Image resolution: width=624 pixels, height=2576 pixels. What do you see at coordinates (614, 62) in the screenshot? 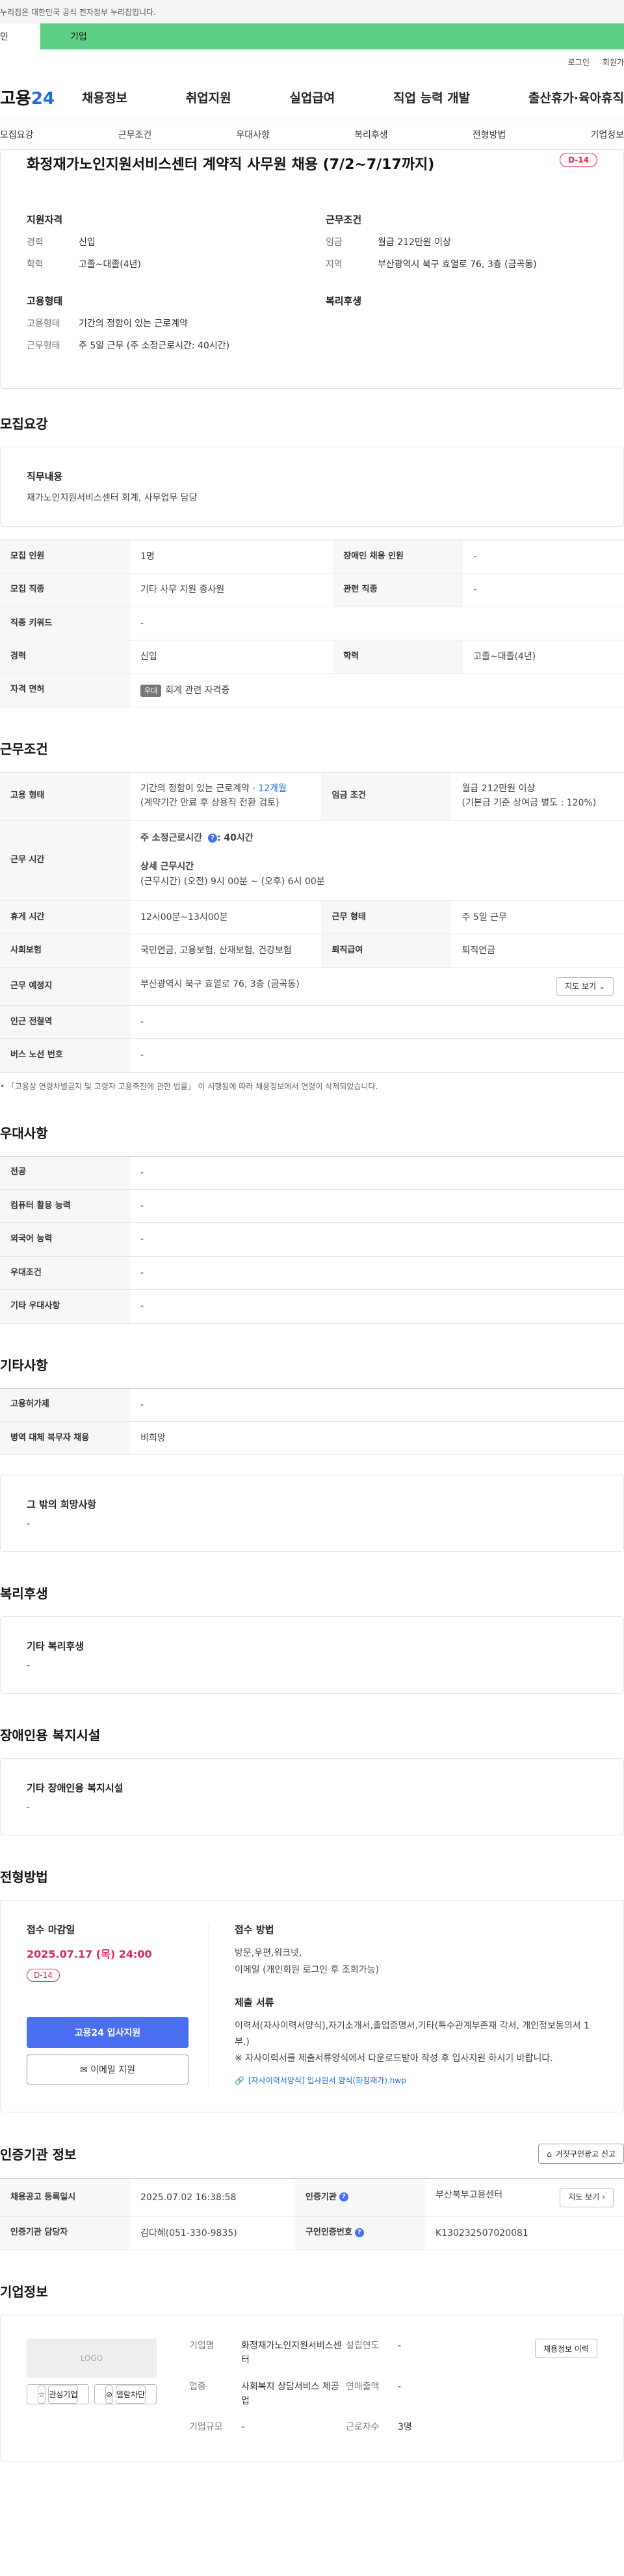
I see `signup-link: 회원가` at bounding box center [614, 62].